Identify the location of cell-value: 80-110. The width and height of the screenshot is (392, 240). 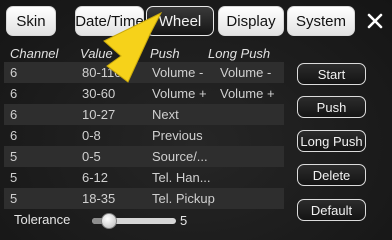
(102, 72).